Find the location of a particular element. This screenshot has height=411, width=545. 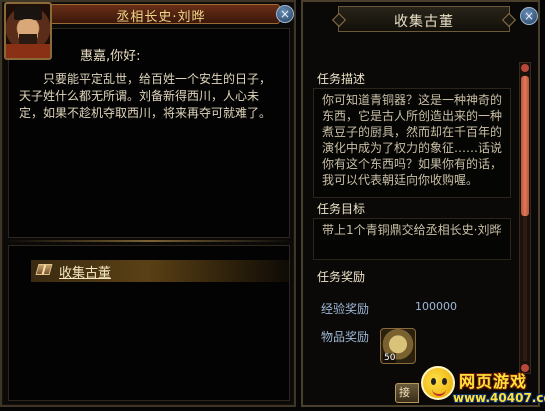

goal-heading: 任务目标 is located at coordinates (341, 209).